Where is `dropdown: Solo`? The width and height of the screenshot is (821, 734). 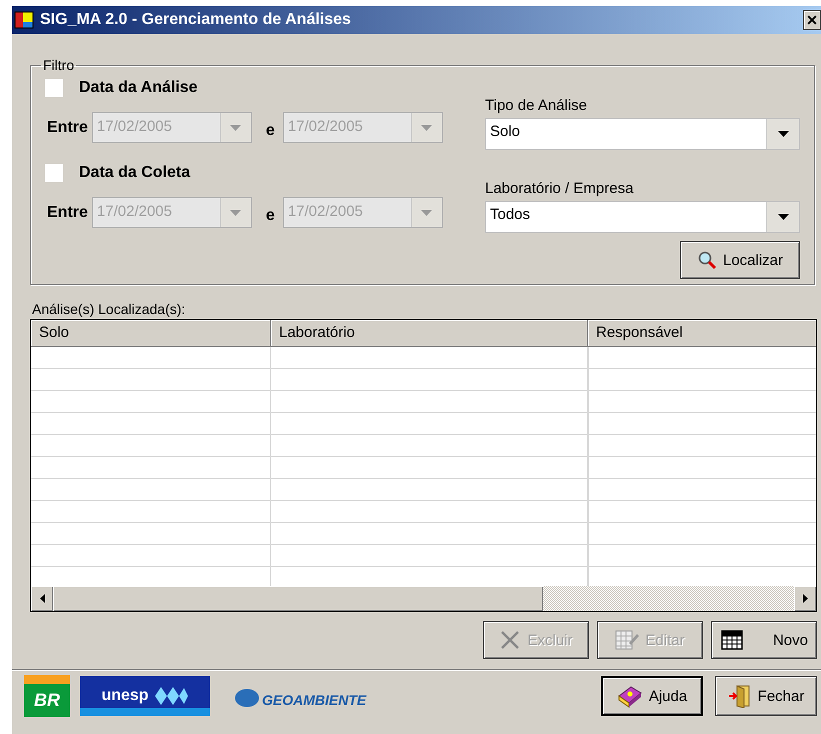
dropdown: Solo is located at coordinates (642, 134).